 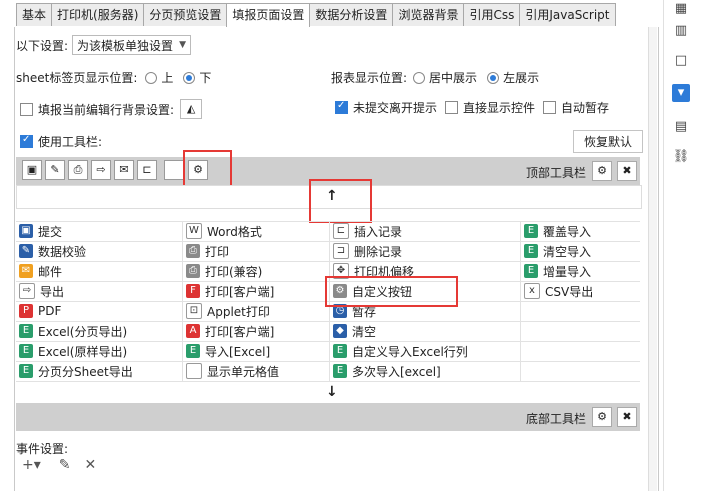 I want to click on component-icon: ▤, so click(x=681, y=127).